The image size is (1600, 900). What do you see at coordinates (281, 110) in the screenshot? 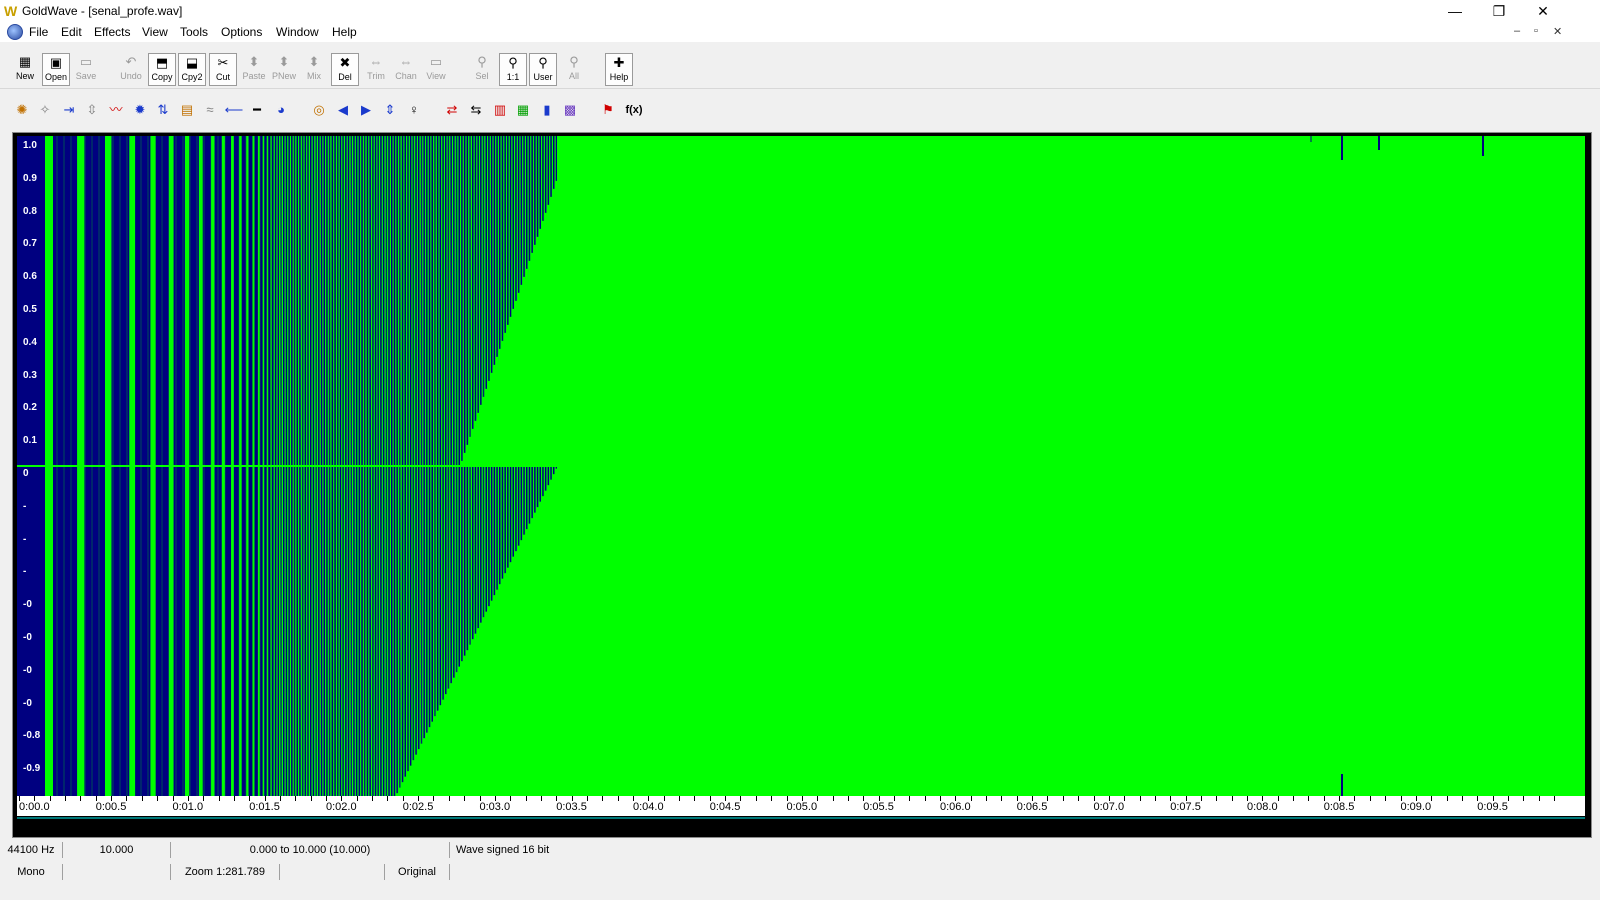
I see `effect-tool-icon: ◕` at bounding box center [281, 110].